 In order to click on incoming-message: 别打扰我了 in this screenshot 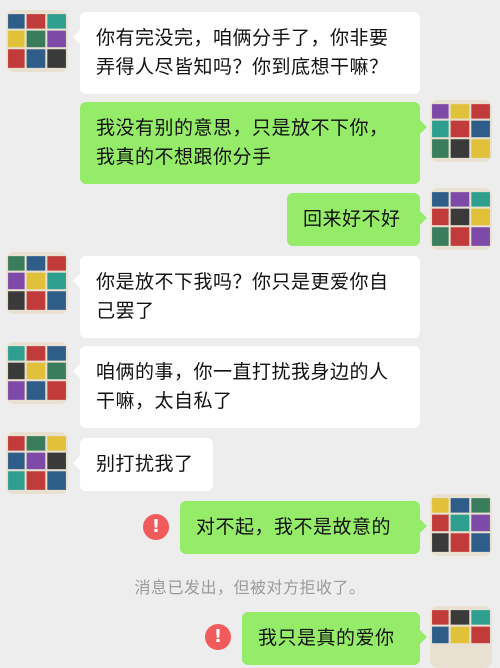, I will do `click(143, 464)`.